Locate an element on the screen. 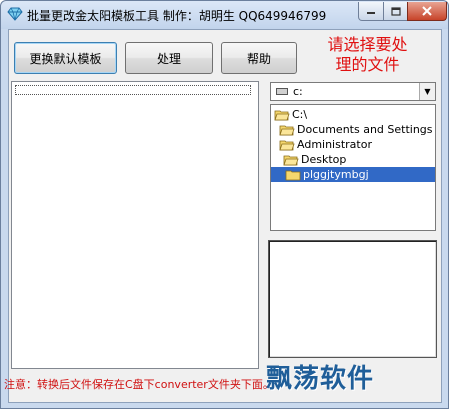 This screenshot has height=409, width=449. directory-label: Documents and Settings is located at coordinates (365, 129).